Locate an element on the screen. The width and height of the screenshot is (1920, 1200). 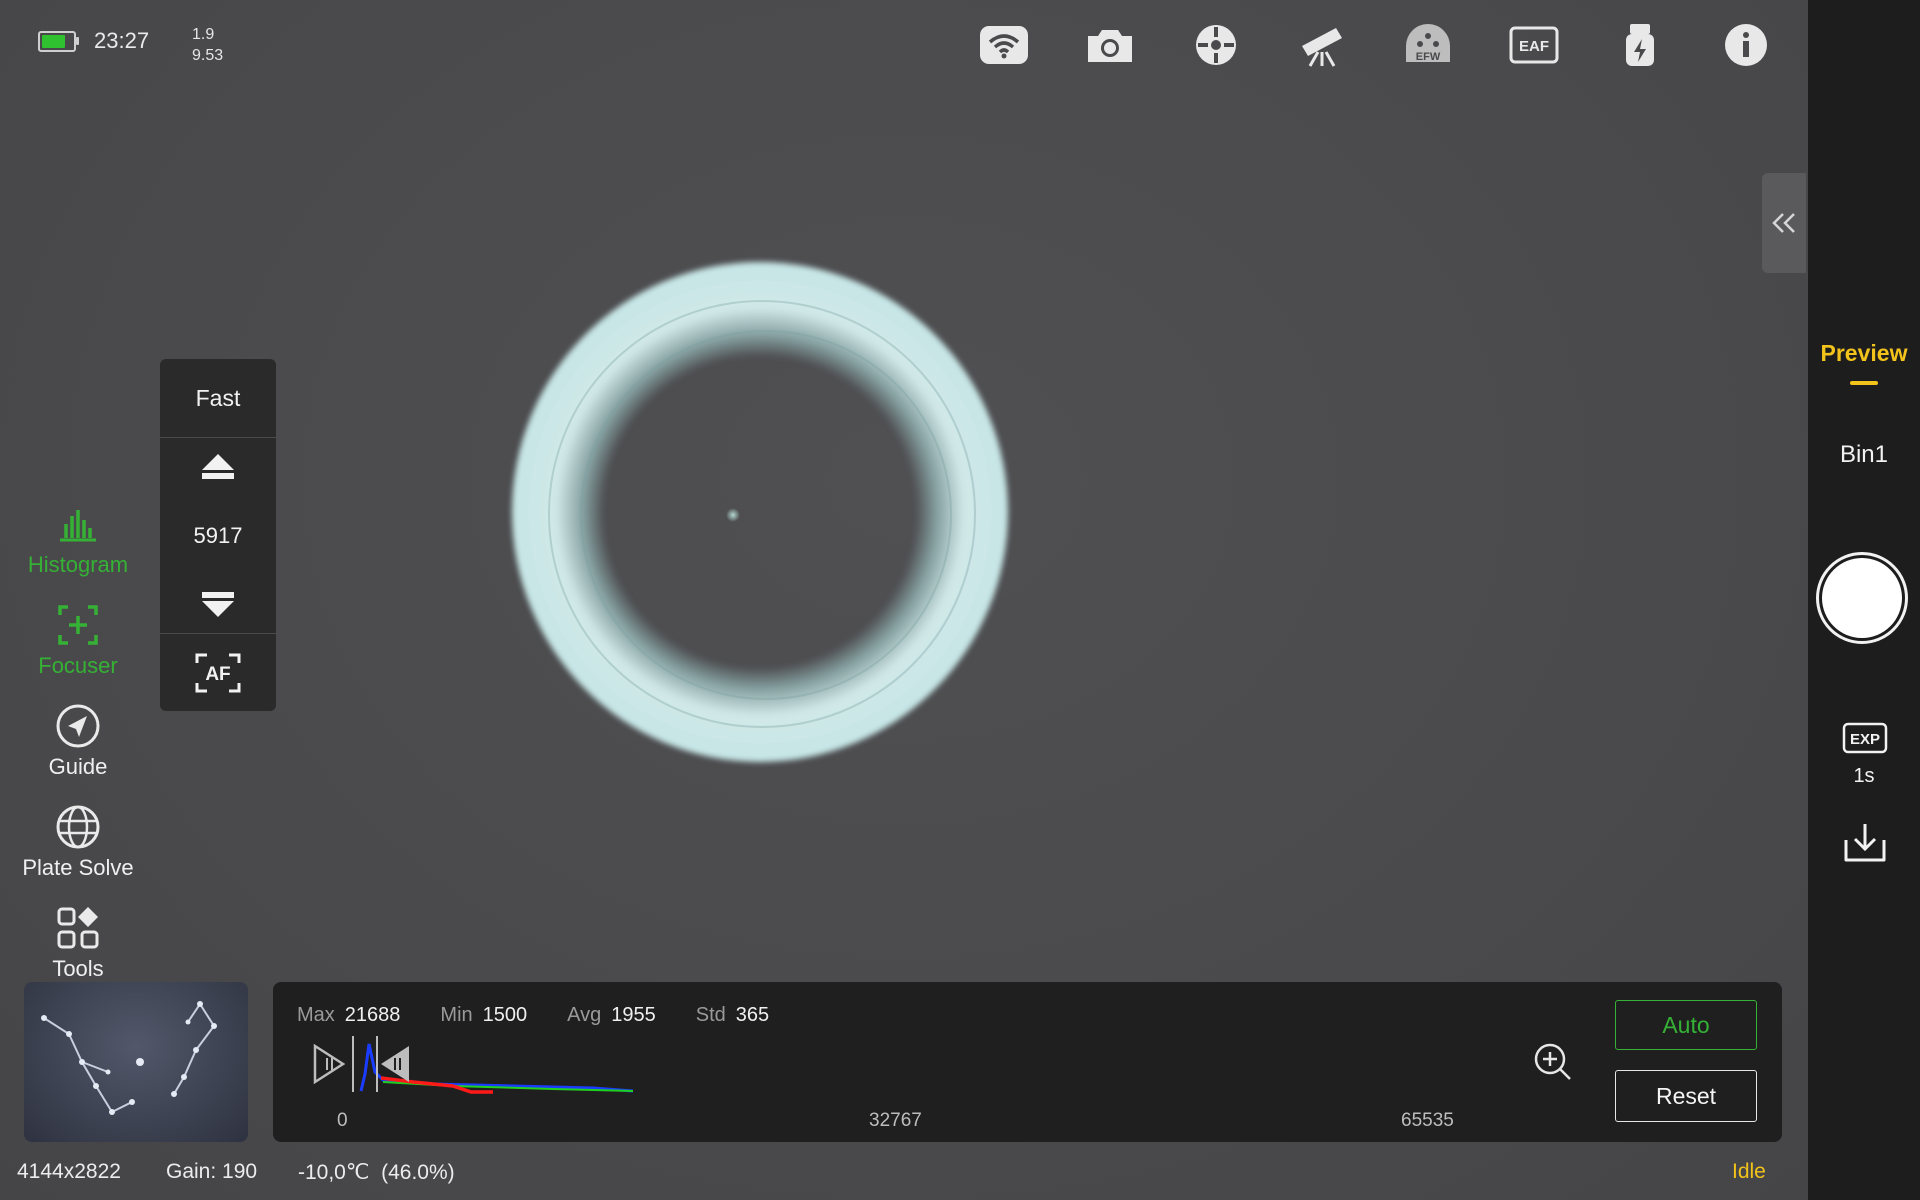
autofocus-button: AF is located at coordinates (218, 672).